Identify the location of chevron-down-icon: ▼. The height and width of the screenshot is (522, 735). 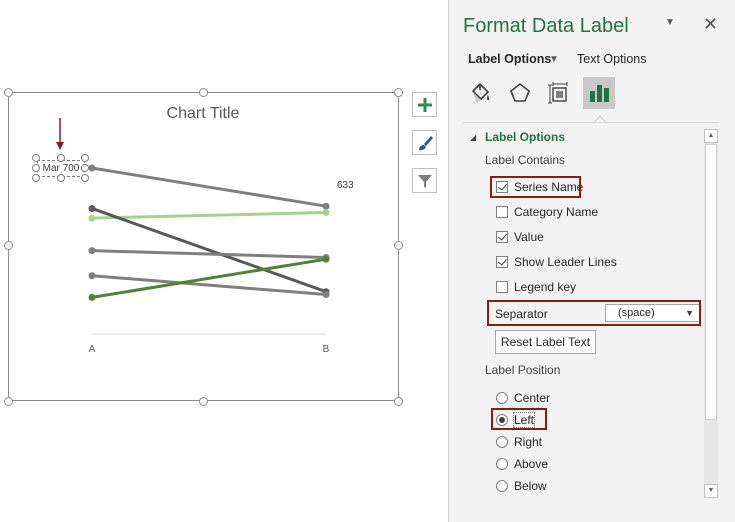
(554, 59).